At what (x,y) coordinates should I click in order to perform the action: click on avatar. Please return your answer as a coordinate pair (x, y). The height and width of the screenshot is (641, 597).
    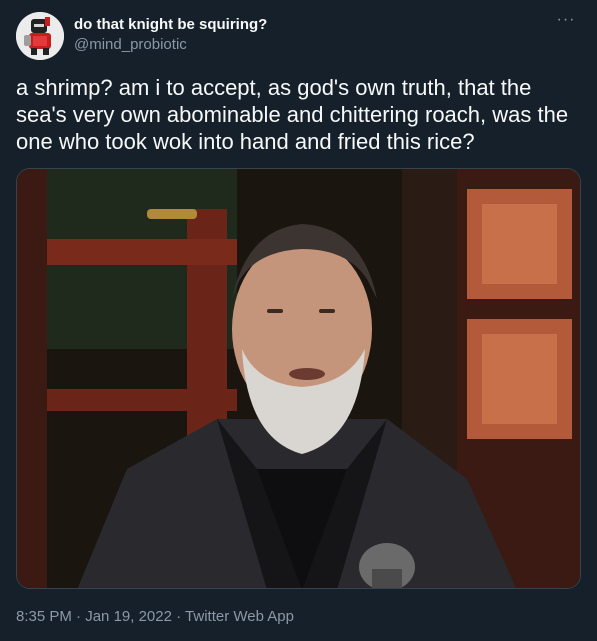
    Looking at the image, I should click on (40, 36).